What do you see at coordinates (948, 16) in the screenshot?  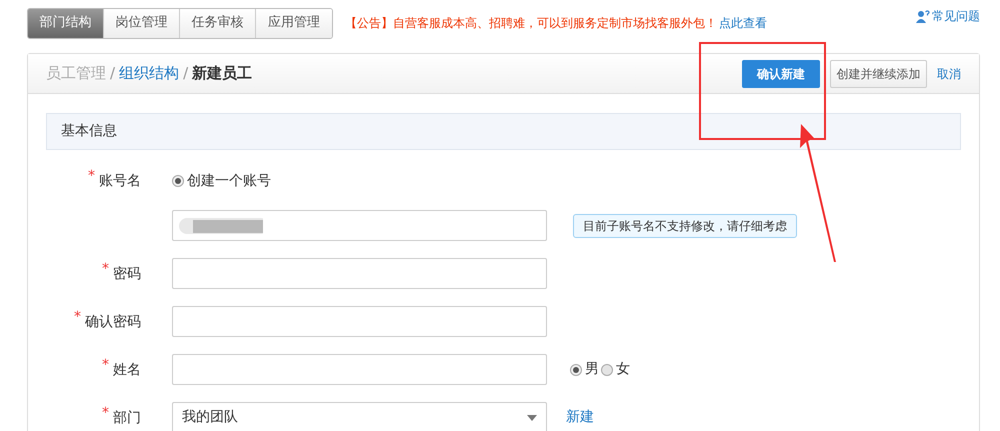 I see `help-link: 常见问题` at bounding box center [948, 16].